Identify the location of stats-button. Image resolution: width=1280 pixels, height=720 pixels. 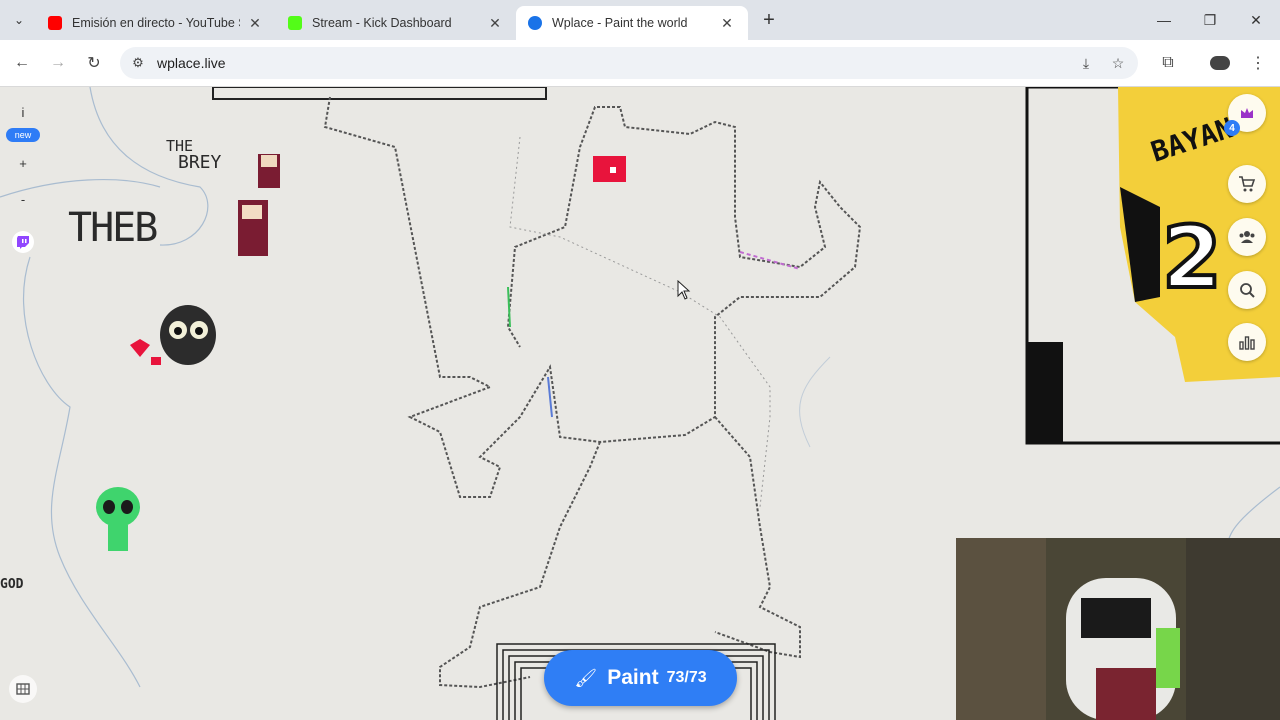
(1247, 342).